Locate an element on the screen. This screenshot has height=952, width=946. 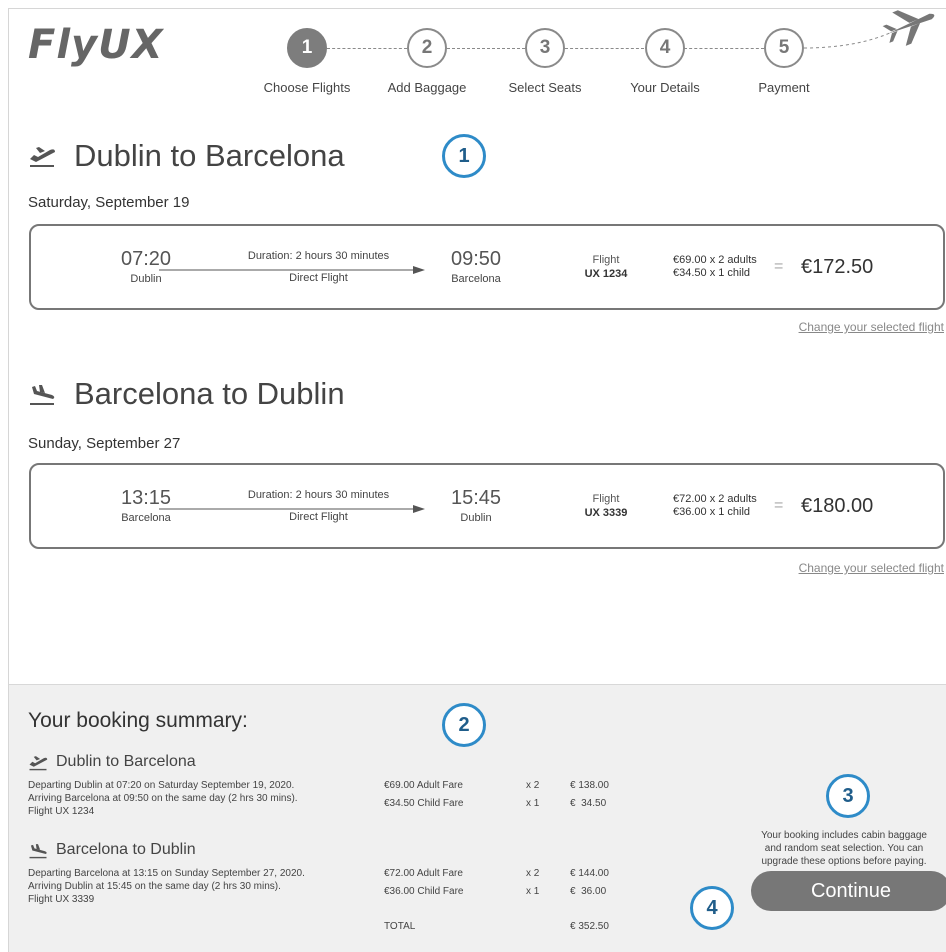
step-label: Add Baggage is located at coordinates (427, 87).